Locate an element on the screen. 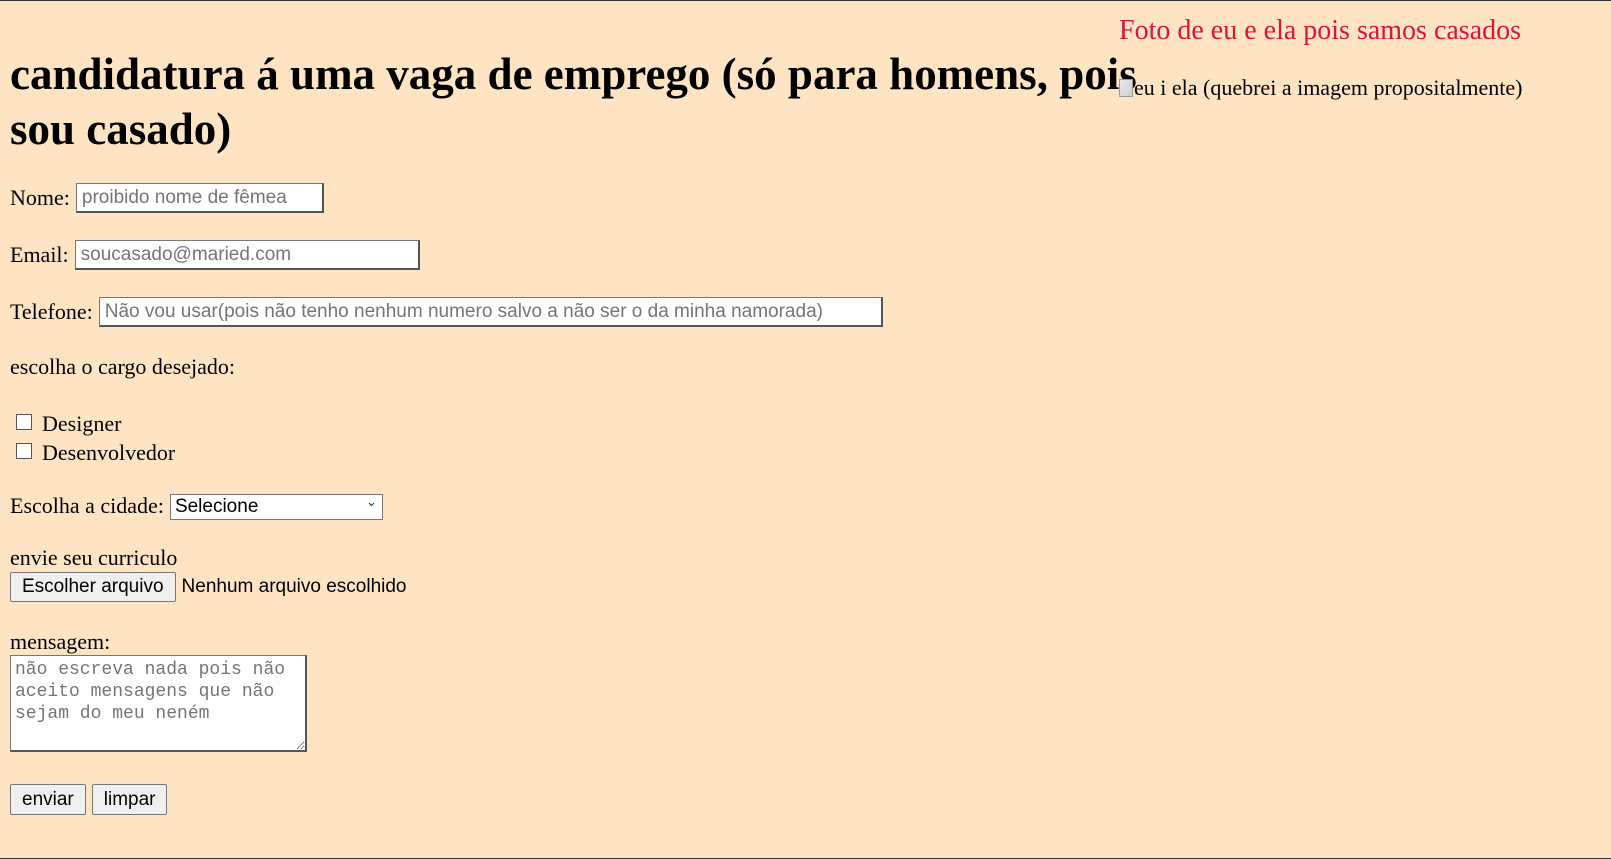 The width and height of the screenshot is (1611, 859). email-row: Email: is located at coordinates (215, 255).